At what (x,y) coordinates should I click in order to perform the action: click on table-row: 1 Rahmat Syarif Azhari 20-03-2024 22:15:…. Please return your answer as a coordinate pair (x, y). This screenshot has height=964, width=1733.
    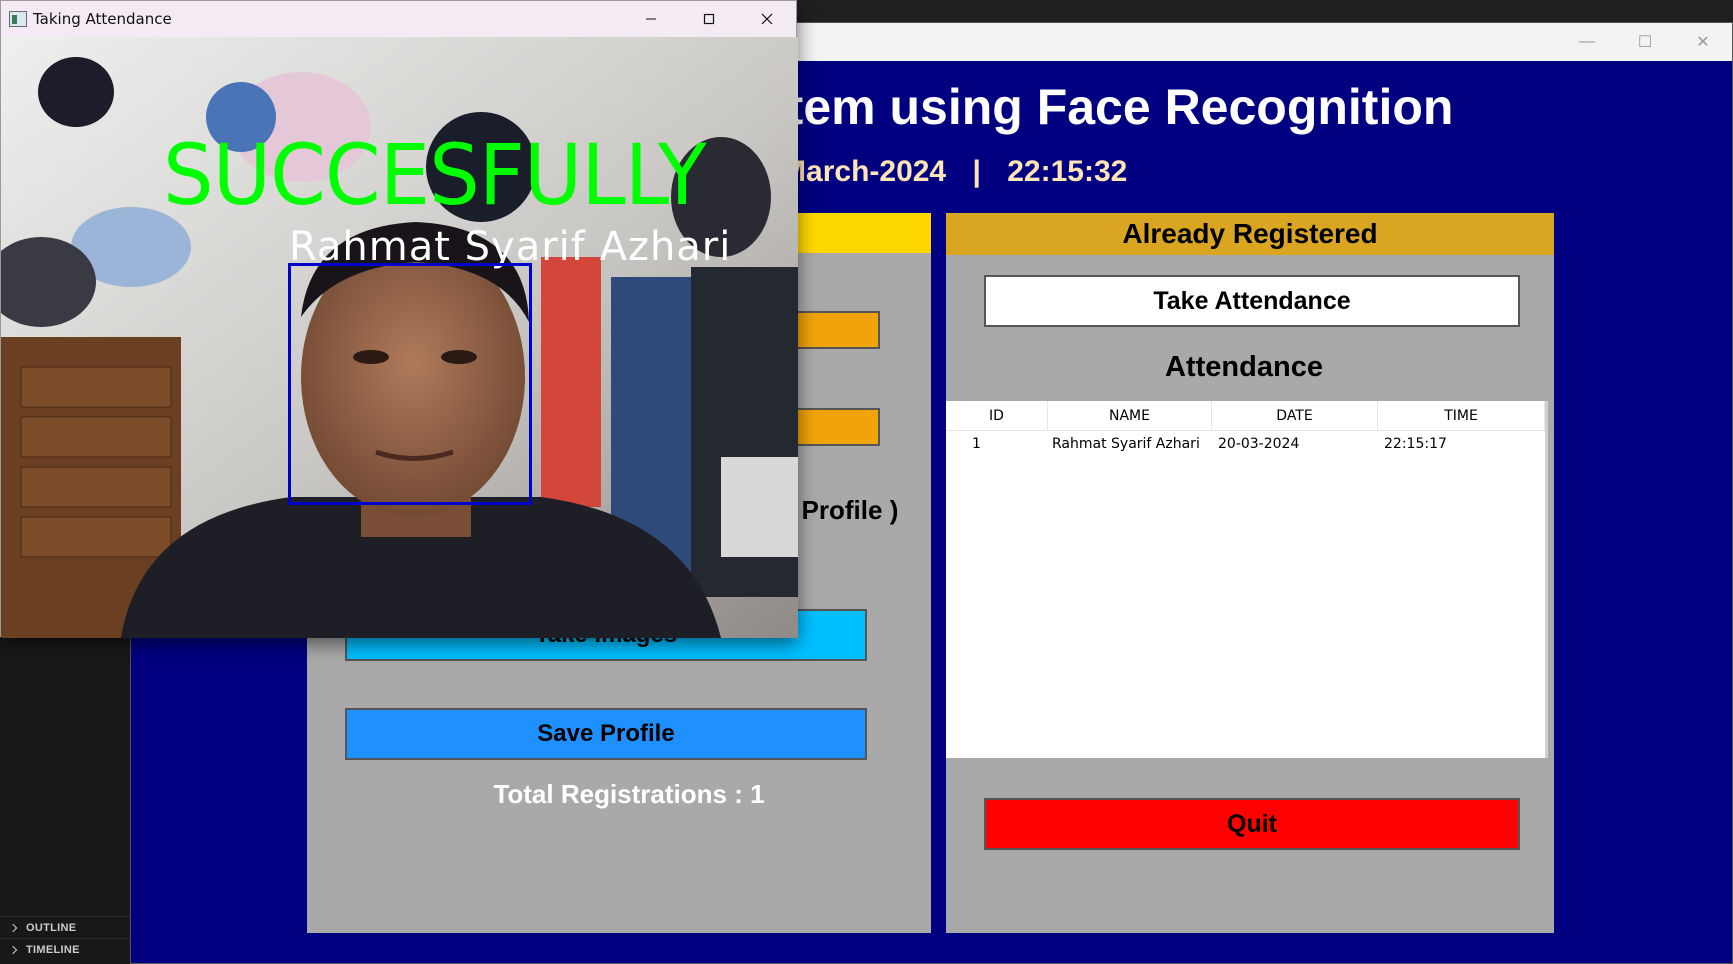
    Looking at the image, I should click on (1245, 445).